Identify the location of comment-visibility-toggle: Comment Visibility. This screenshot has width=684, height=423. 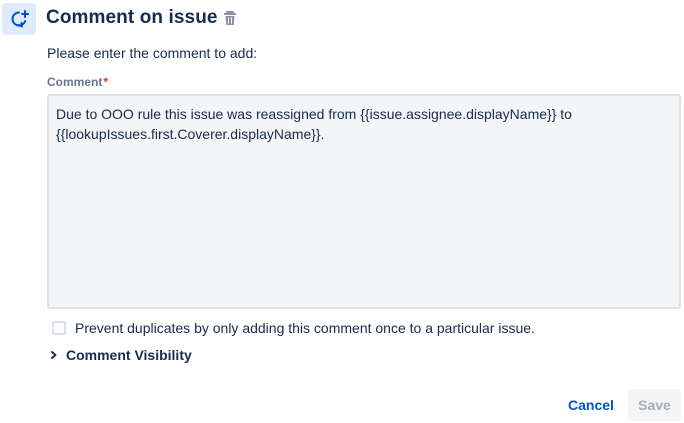
(120, 355).